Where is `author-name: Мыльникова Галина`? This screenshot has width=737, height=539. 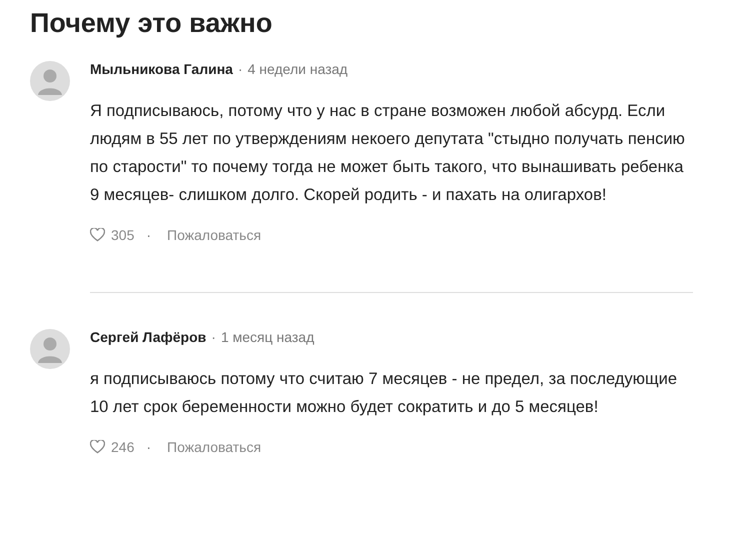 author-name: Мыльникова Галина is located at coordinates (161, 69).